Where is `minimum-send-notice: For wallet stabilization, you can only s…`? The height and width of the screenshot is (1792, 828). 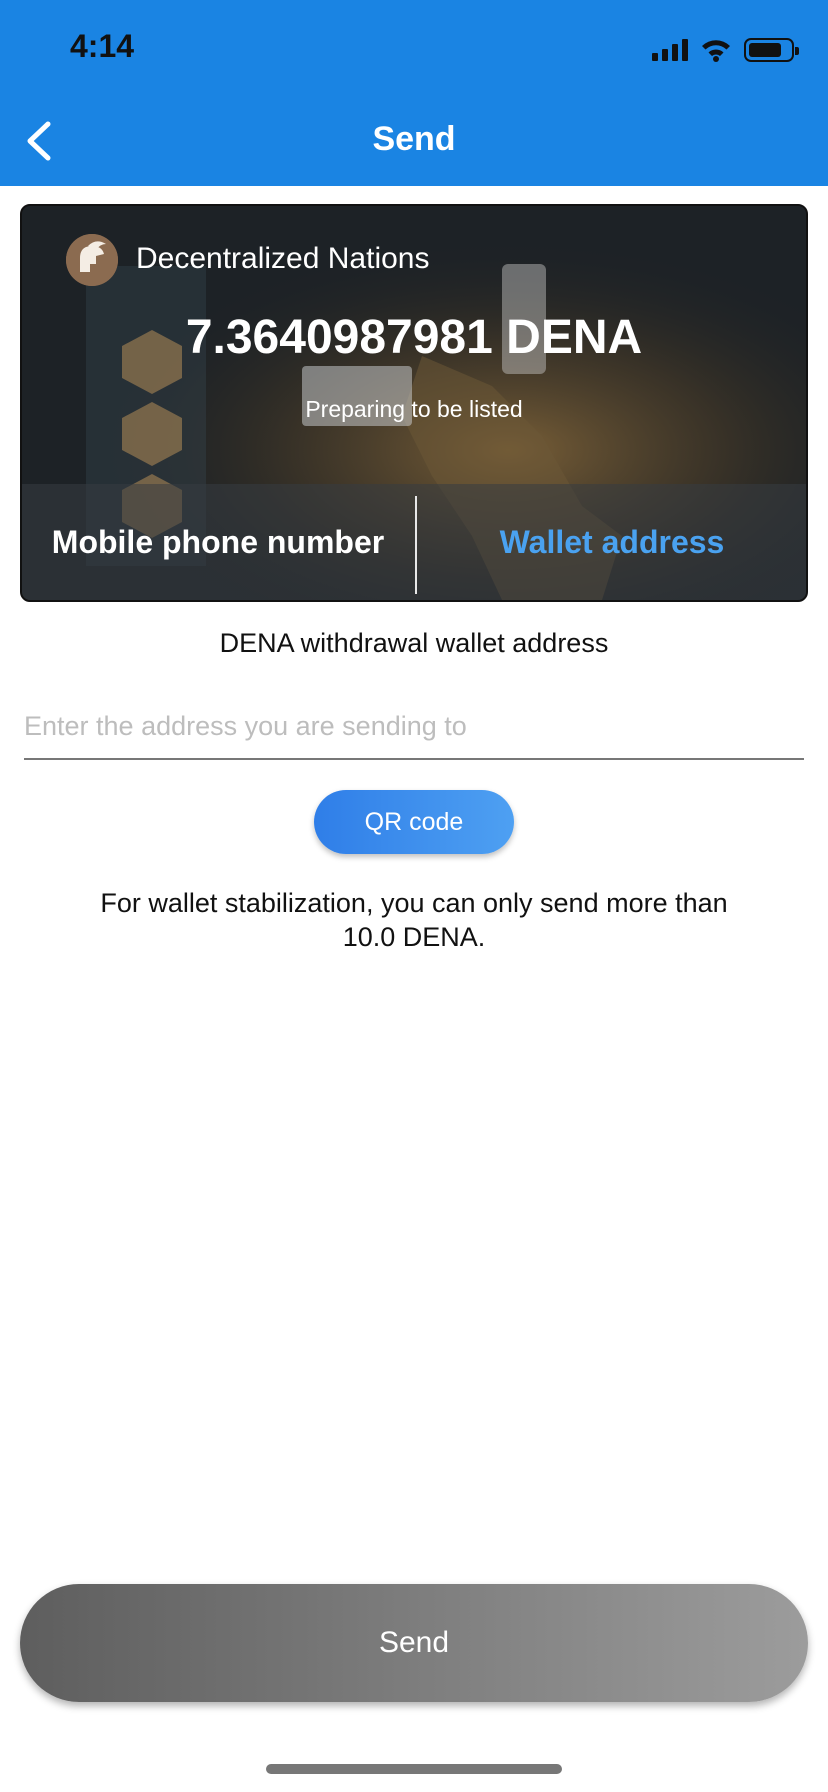
minimum-send-notice: For wallet stabilization, you can only s… is located at coordinates (414, 920).